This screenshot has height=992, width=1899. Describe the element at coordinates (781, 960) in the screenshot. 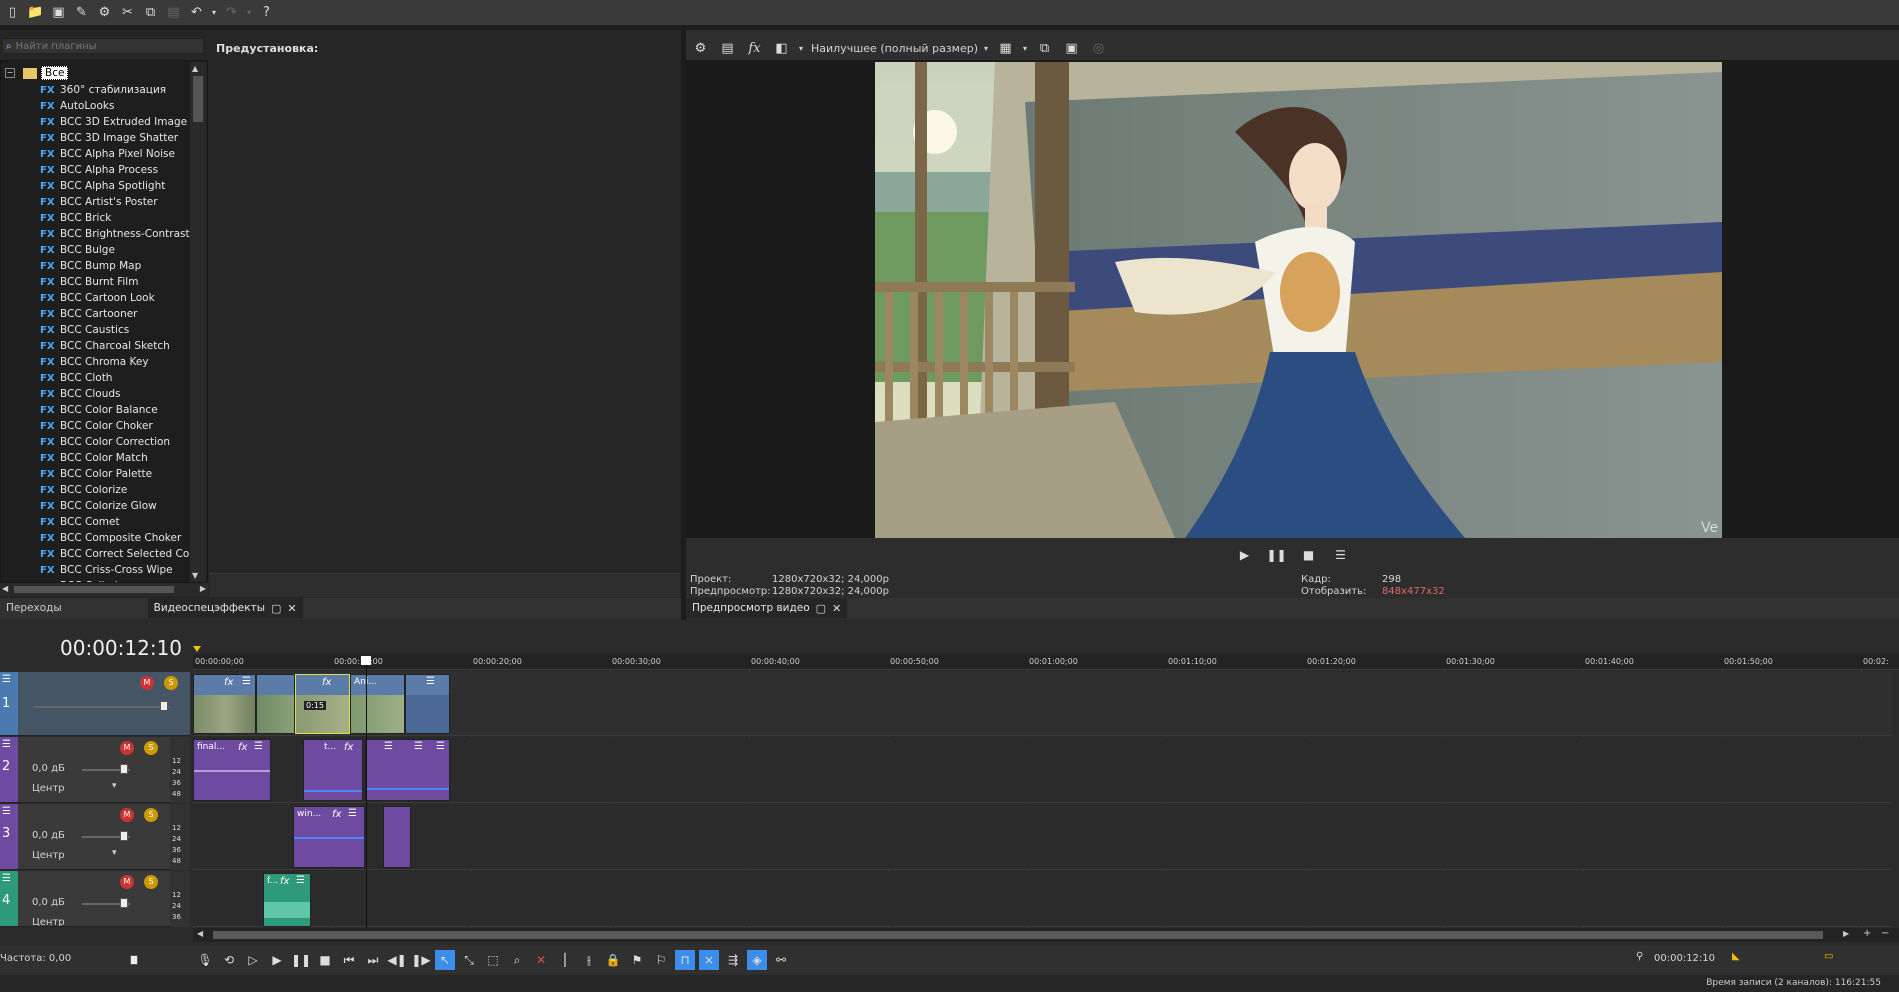

I see `ignore-grouping-icon: ⚯` at that location.